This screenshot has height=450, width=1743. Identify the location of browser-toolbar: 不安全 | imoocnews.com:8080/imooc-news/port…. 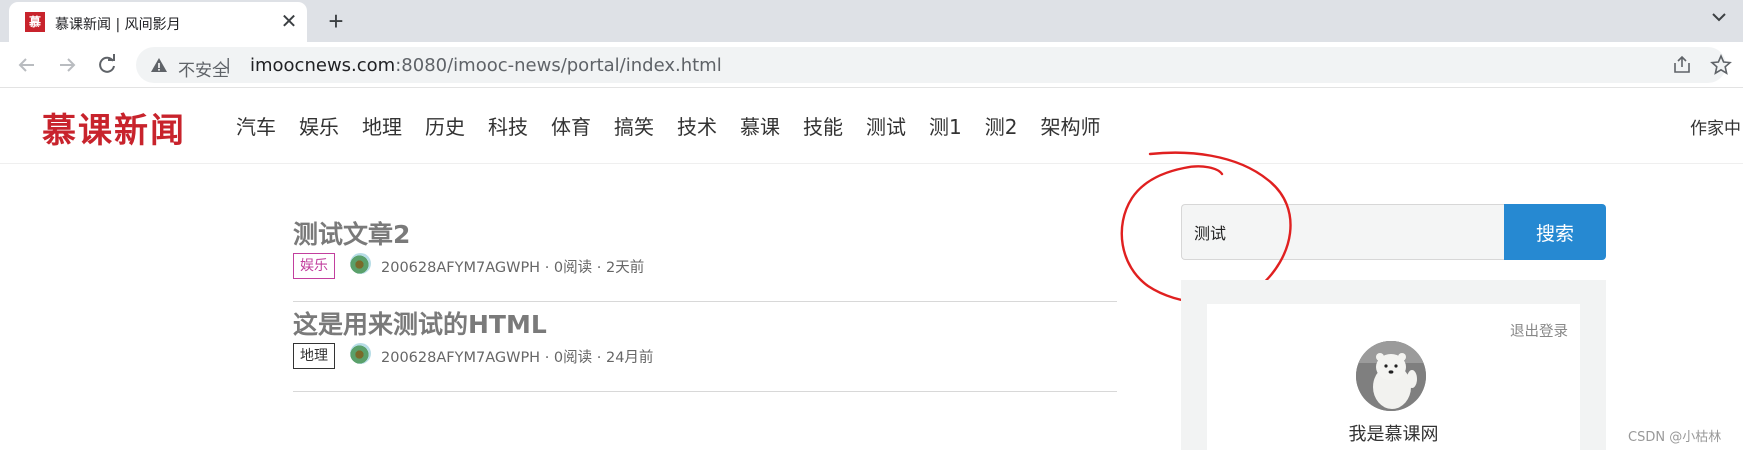
(871, 65).